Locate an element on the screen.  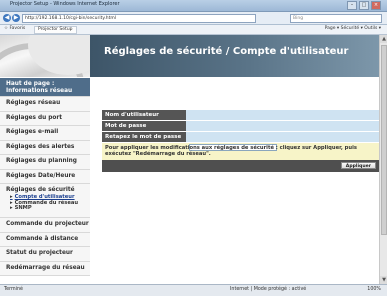
back-icon: ◀ is located at coordinates (7, 18).